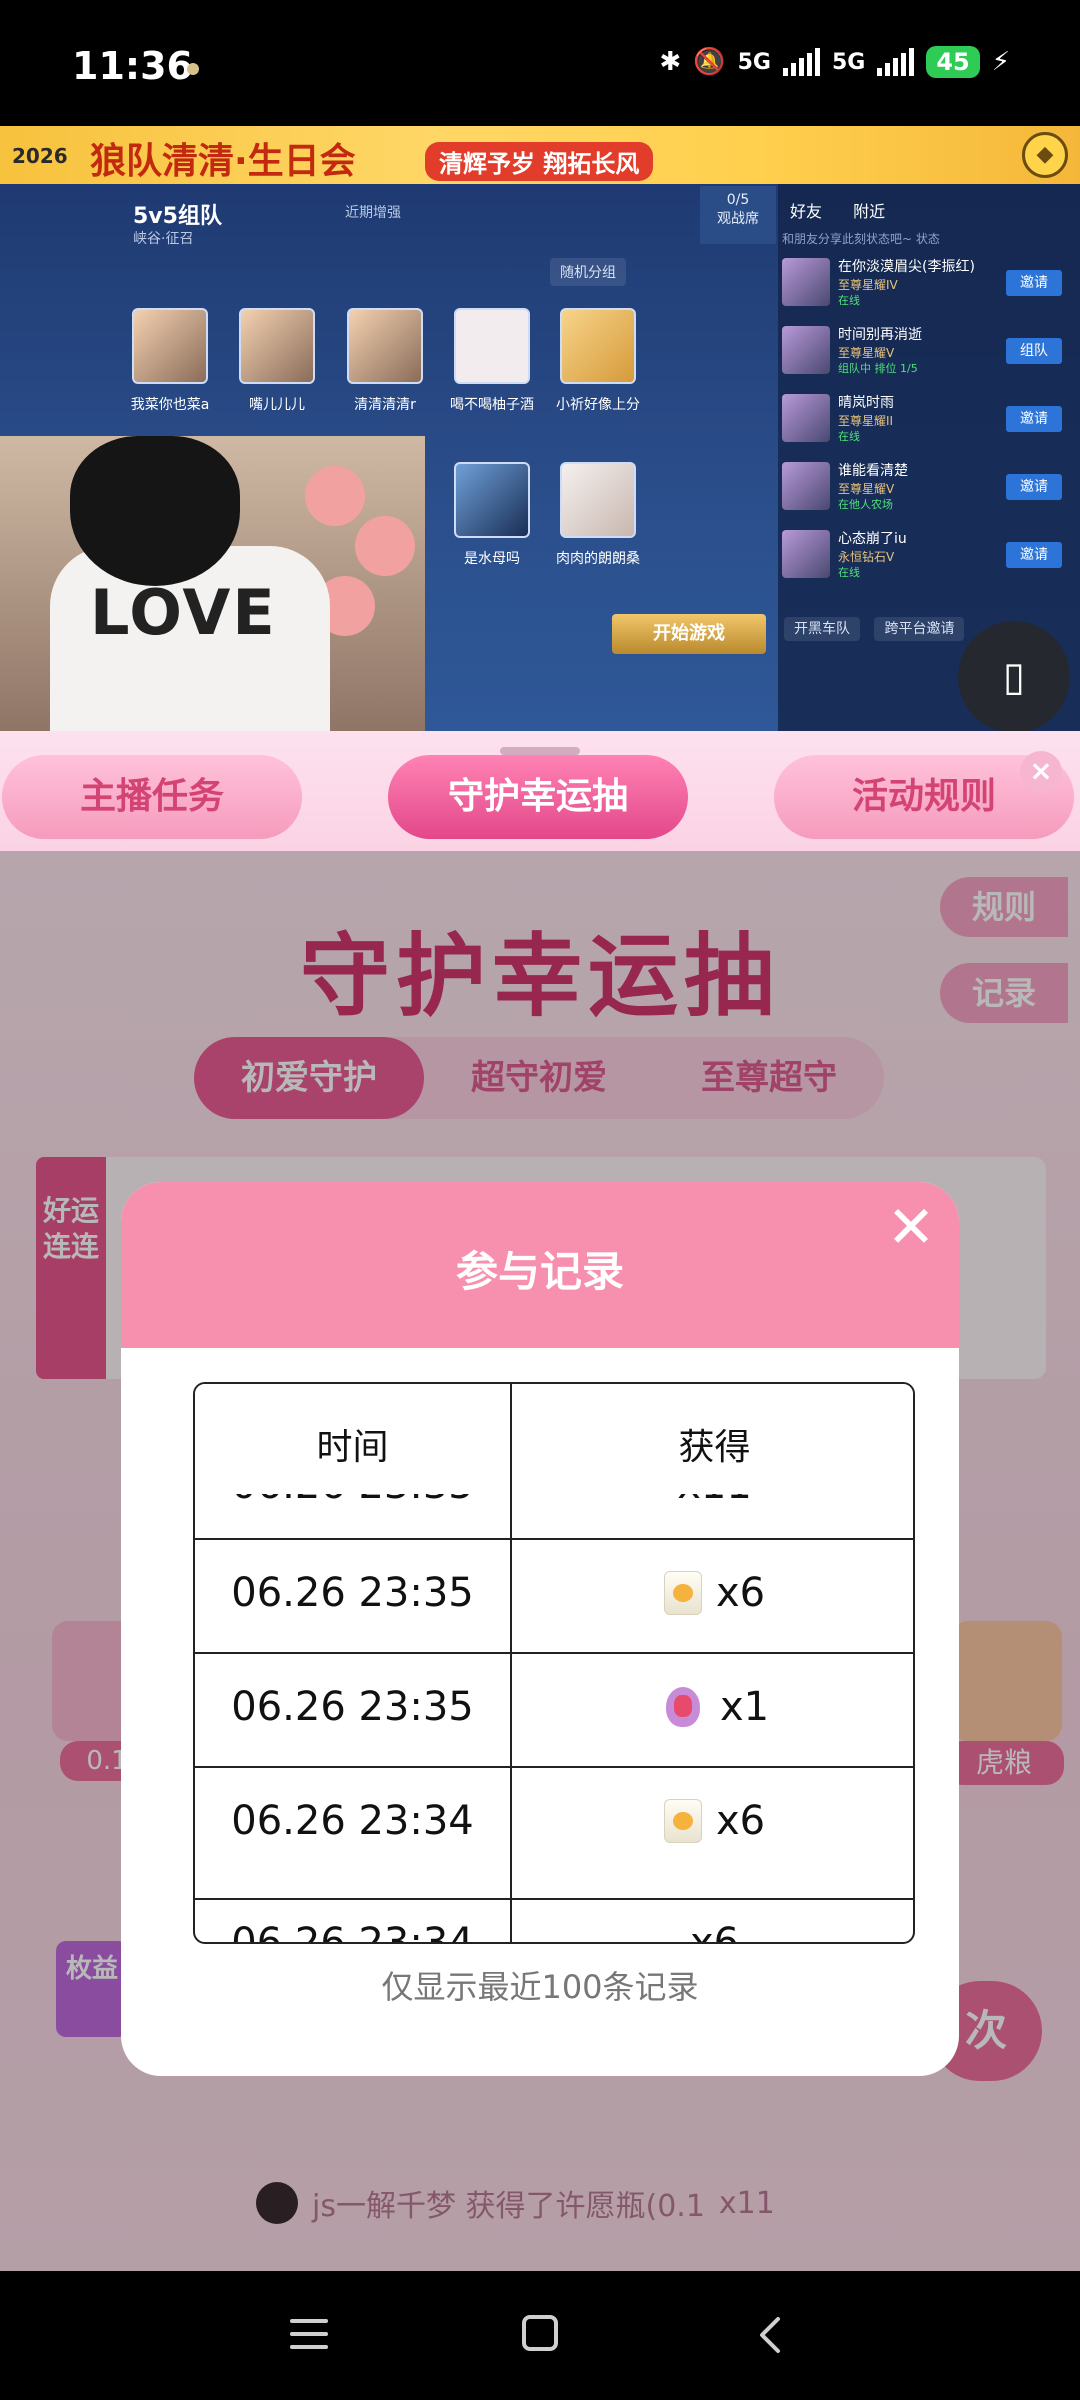 The image size is (1080, 2400). I want to click on network-label-1: 5G, so click(754, 62).